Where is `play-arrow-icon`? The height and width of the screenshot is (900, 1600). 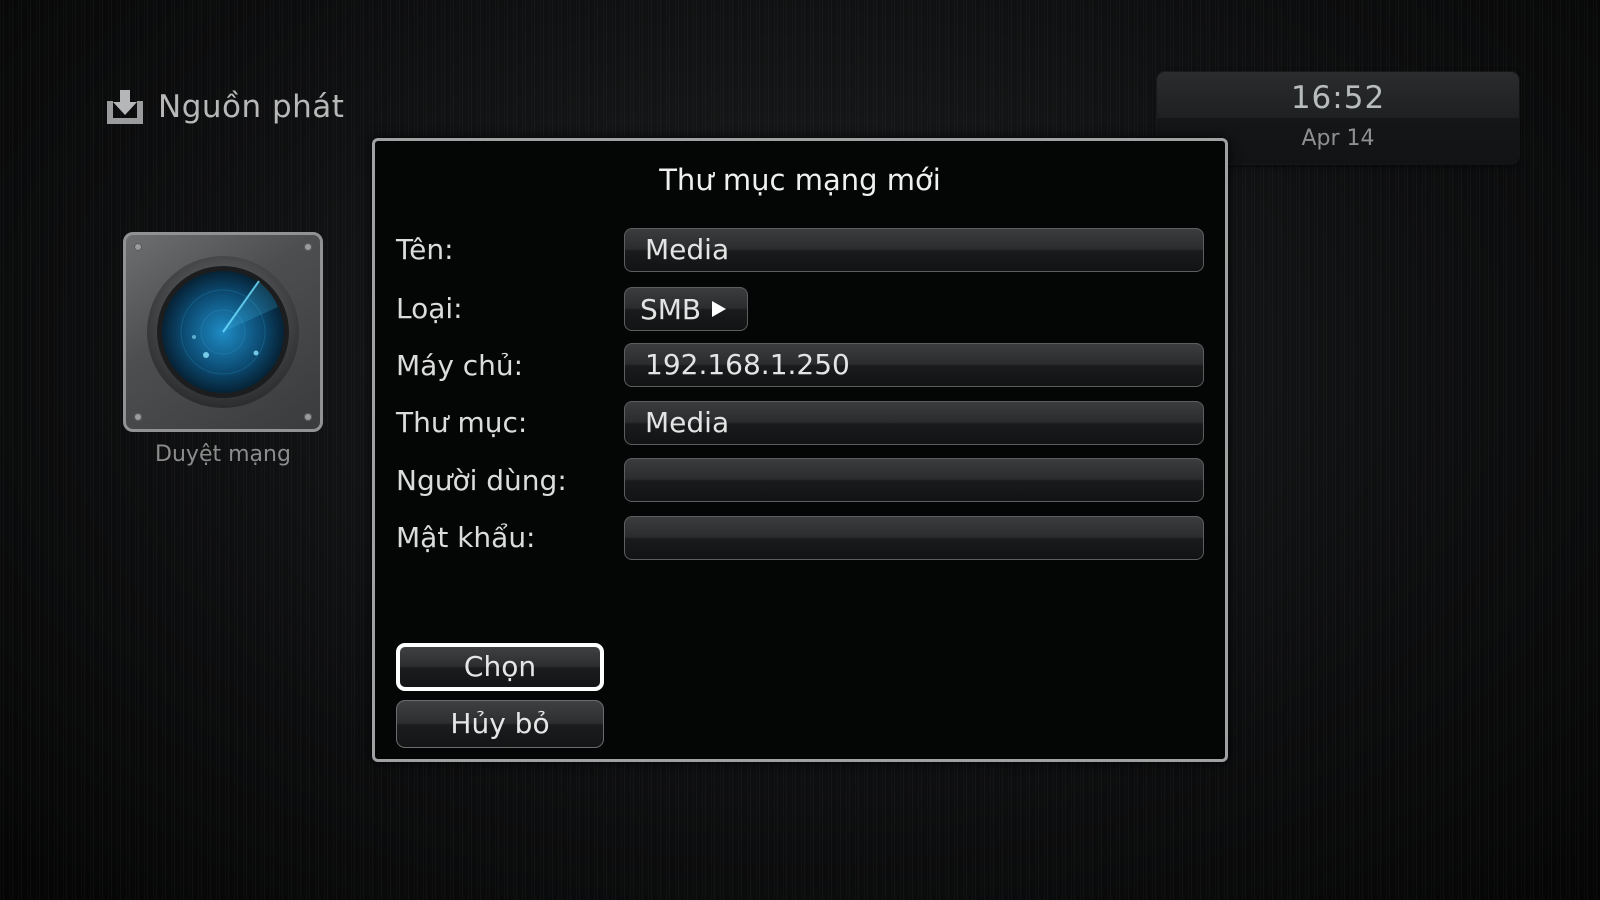
play-arrow-icon is located at coordinates (719, 309).